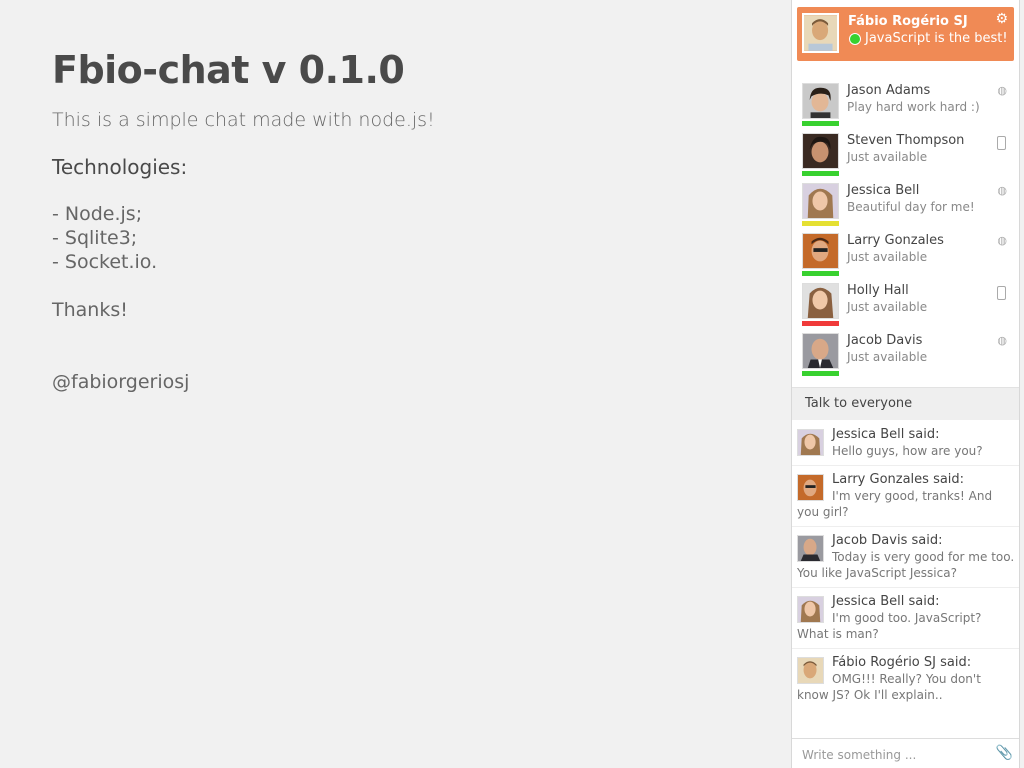 The height and width of the screenshot is (768, 1024). I want to click on message-text: I'm good too. JavaScript? What is man?, so click(889, 626).